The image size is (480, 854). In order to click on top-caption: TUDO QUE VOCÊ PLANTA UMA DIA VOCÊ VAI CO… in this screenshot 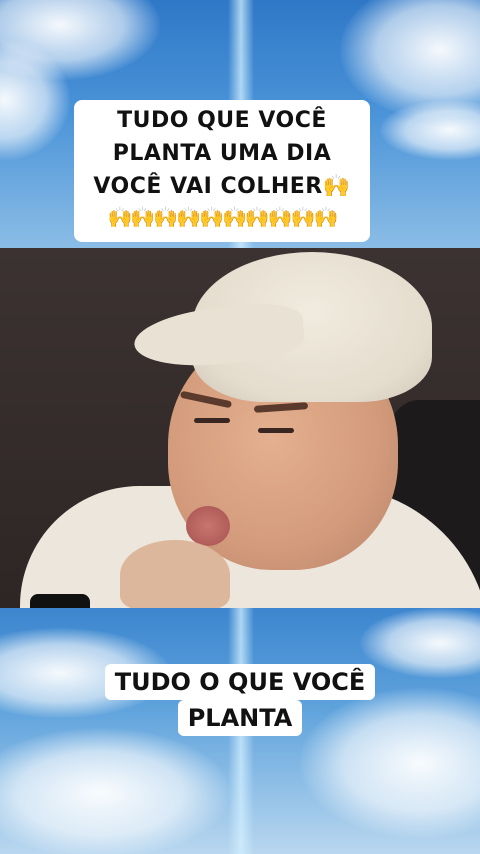, I will do `click(222, 171)`.